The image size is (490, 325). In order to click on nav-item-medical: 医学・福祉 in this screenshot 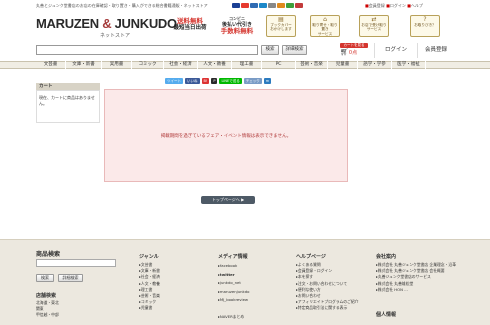, I will do `click(409, 65)`.